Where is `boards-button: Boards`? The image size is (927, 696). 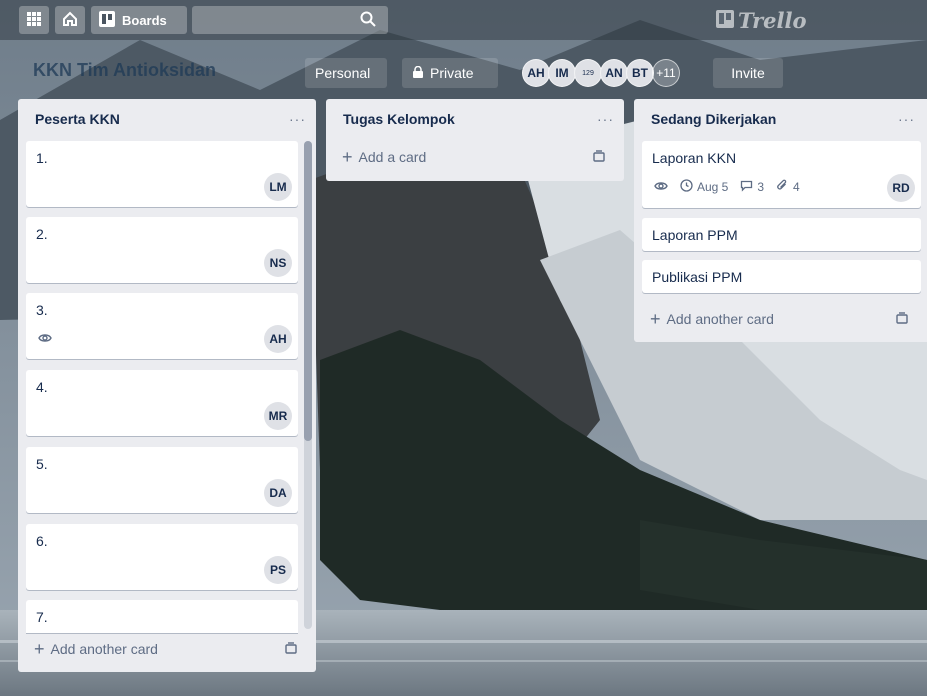
boards-button: Boards is located at coordinates (139, 20).